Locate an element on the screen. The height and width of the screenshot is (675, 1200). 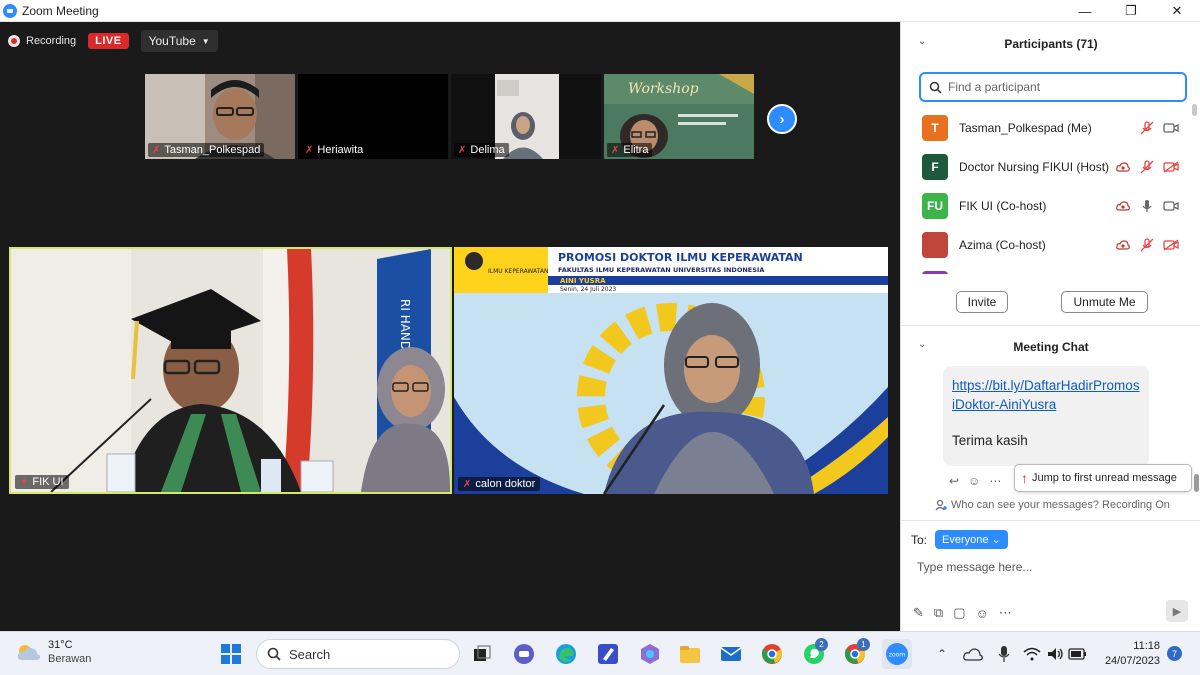
participant-nameplate: ✦ FIK UI is located at coordinates (42, 482).